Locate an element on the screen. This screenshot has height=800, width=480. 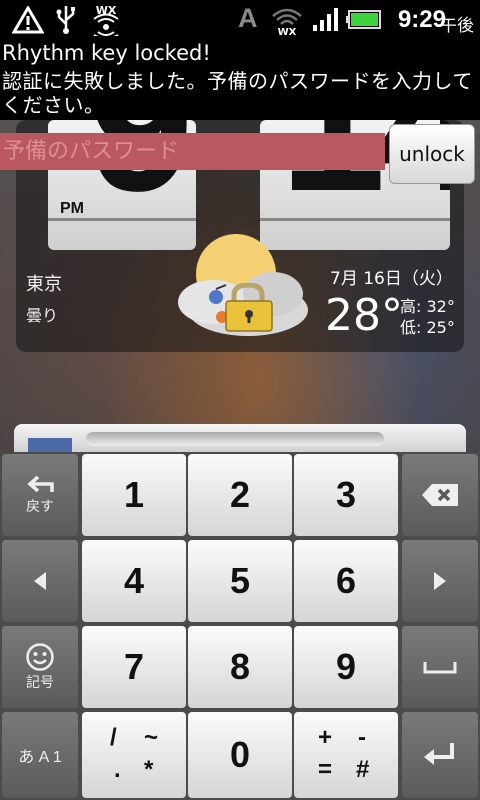
svg-text: WX is located at coordinates (287, 31).